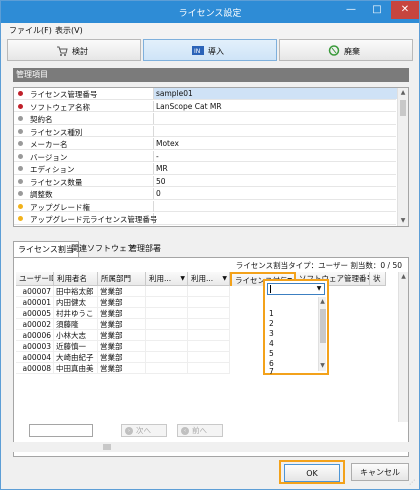 This screenshot has height=490, width=420. I want to click on prop-row-edition: エディション MR, so click(205, 169).